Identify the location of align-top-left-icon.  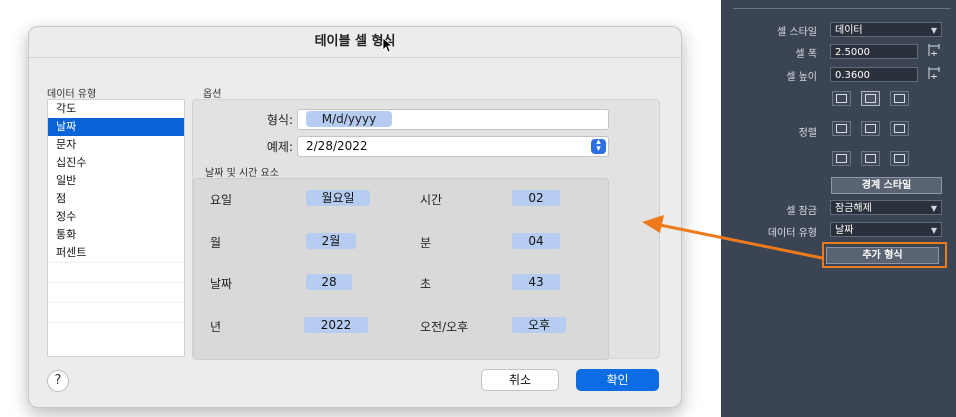
(841, 98).